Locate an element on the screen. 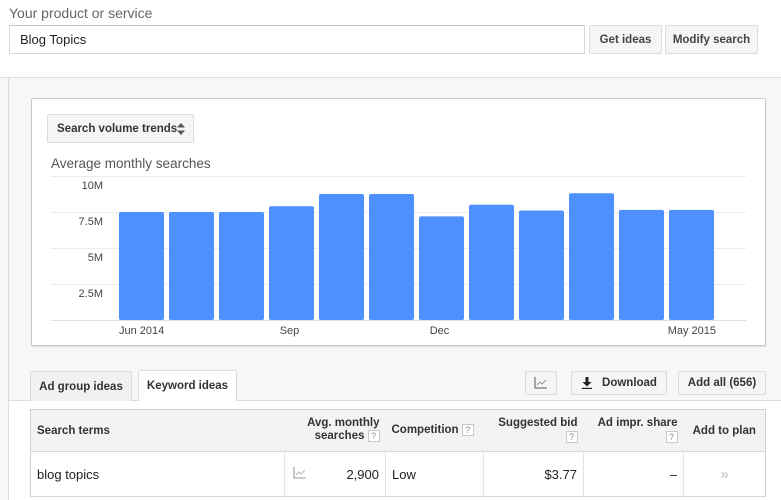 This screenshot has height=500, width=781. download-button: Download is located at coordinates (619, 383).